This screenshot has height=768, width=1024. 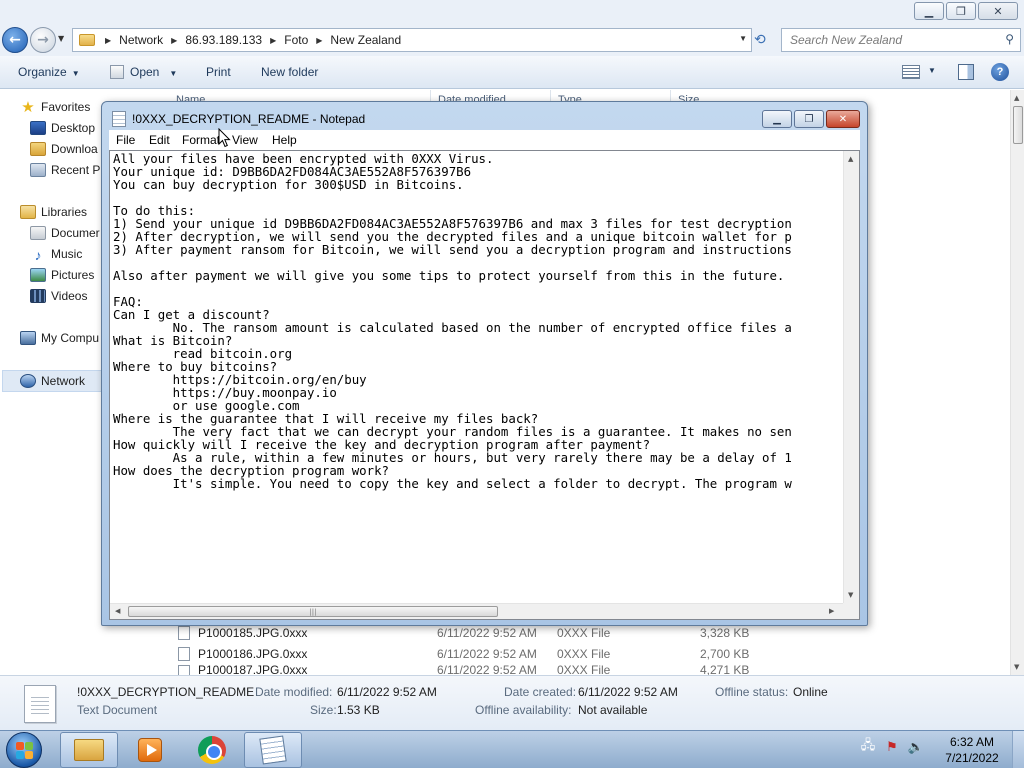 I want to click on menu-file: File, so click(x=125, y=140).